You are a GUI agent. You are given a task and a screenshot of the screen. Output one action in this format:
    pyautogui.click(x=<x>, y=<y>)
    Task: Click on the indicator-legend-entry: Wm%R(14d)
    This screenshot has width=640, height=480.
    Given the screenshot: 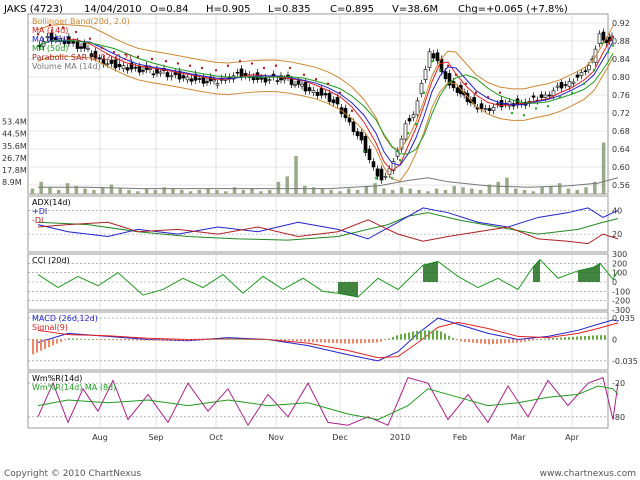 What is the action you would take?
    pyautogui.click(x=57, y=378)
    